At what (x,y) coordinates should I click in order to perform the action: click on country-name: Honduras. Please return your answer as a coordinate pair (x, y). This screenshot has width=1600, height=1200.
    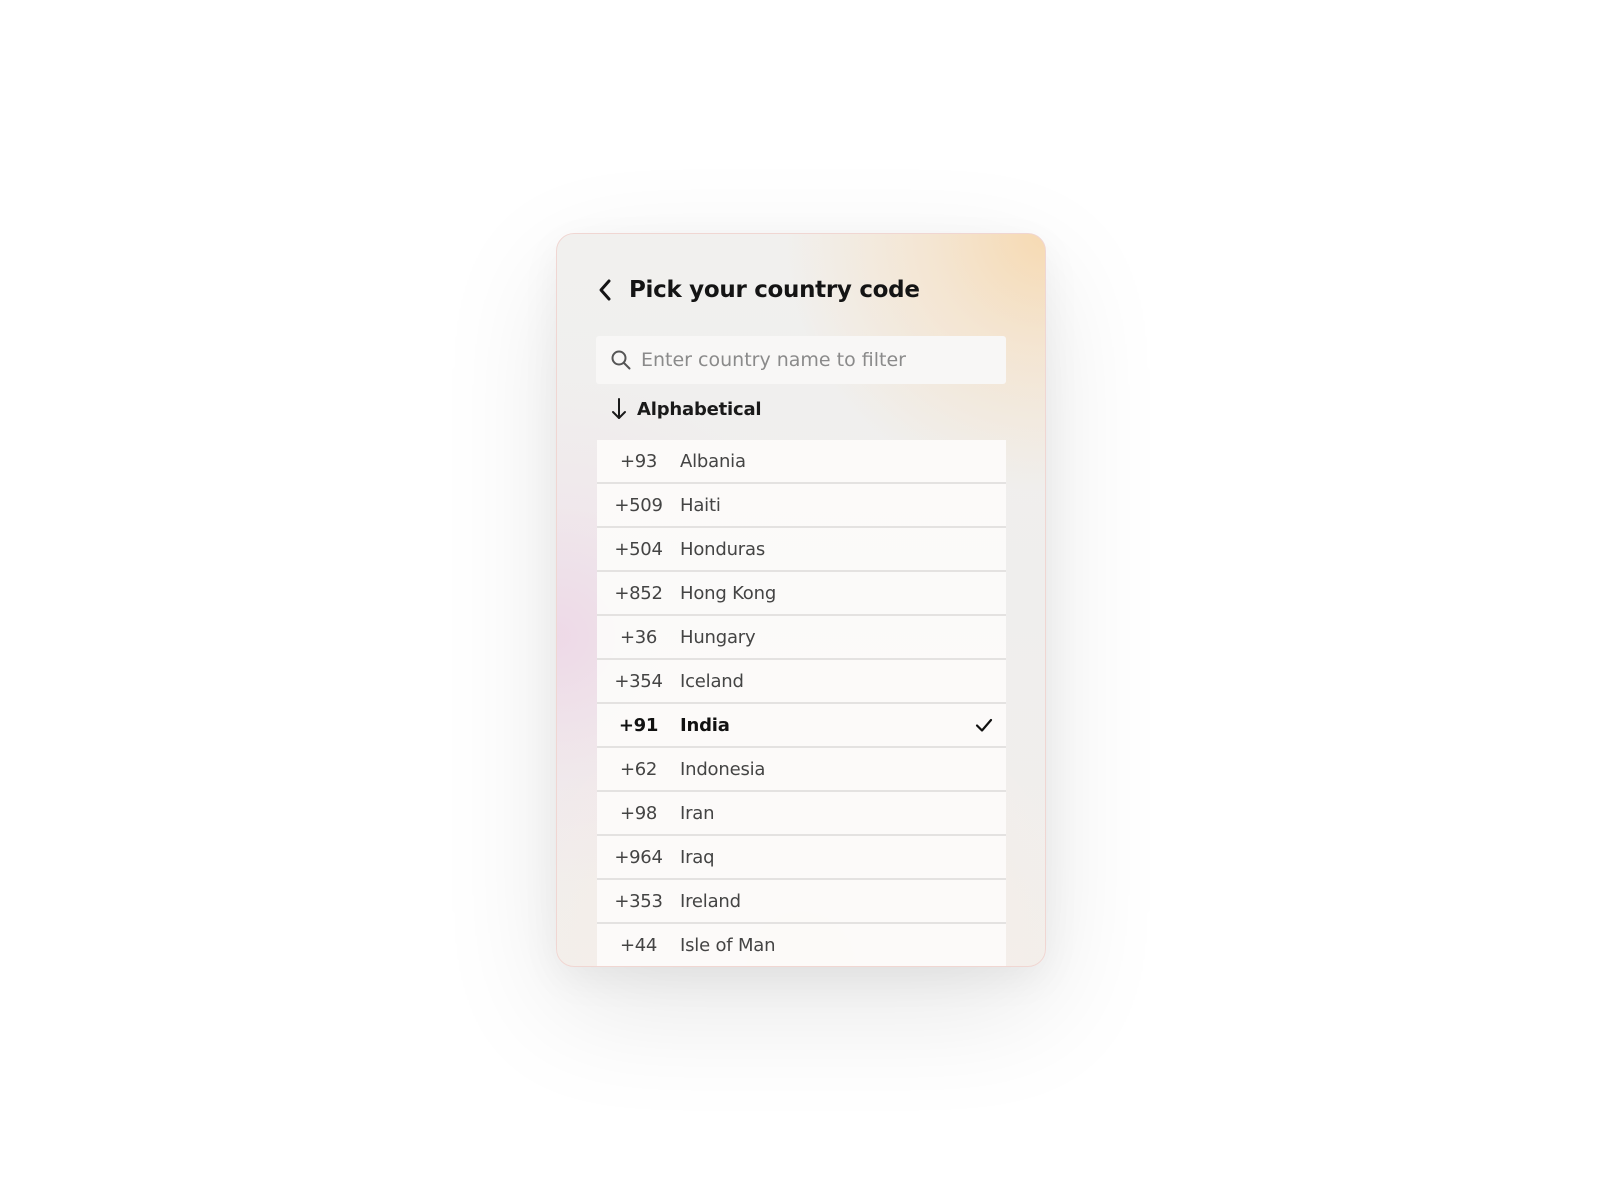
    Looking at the image, I should click on (722, 549).